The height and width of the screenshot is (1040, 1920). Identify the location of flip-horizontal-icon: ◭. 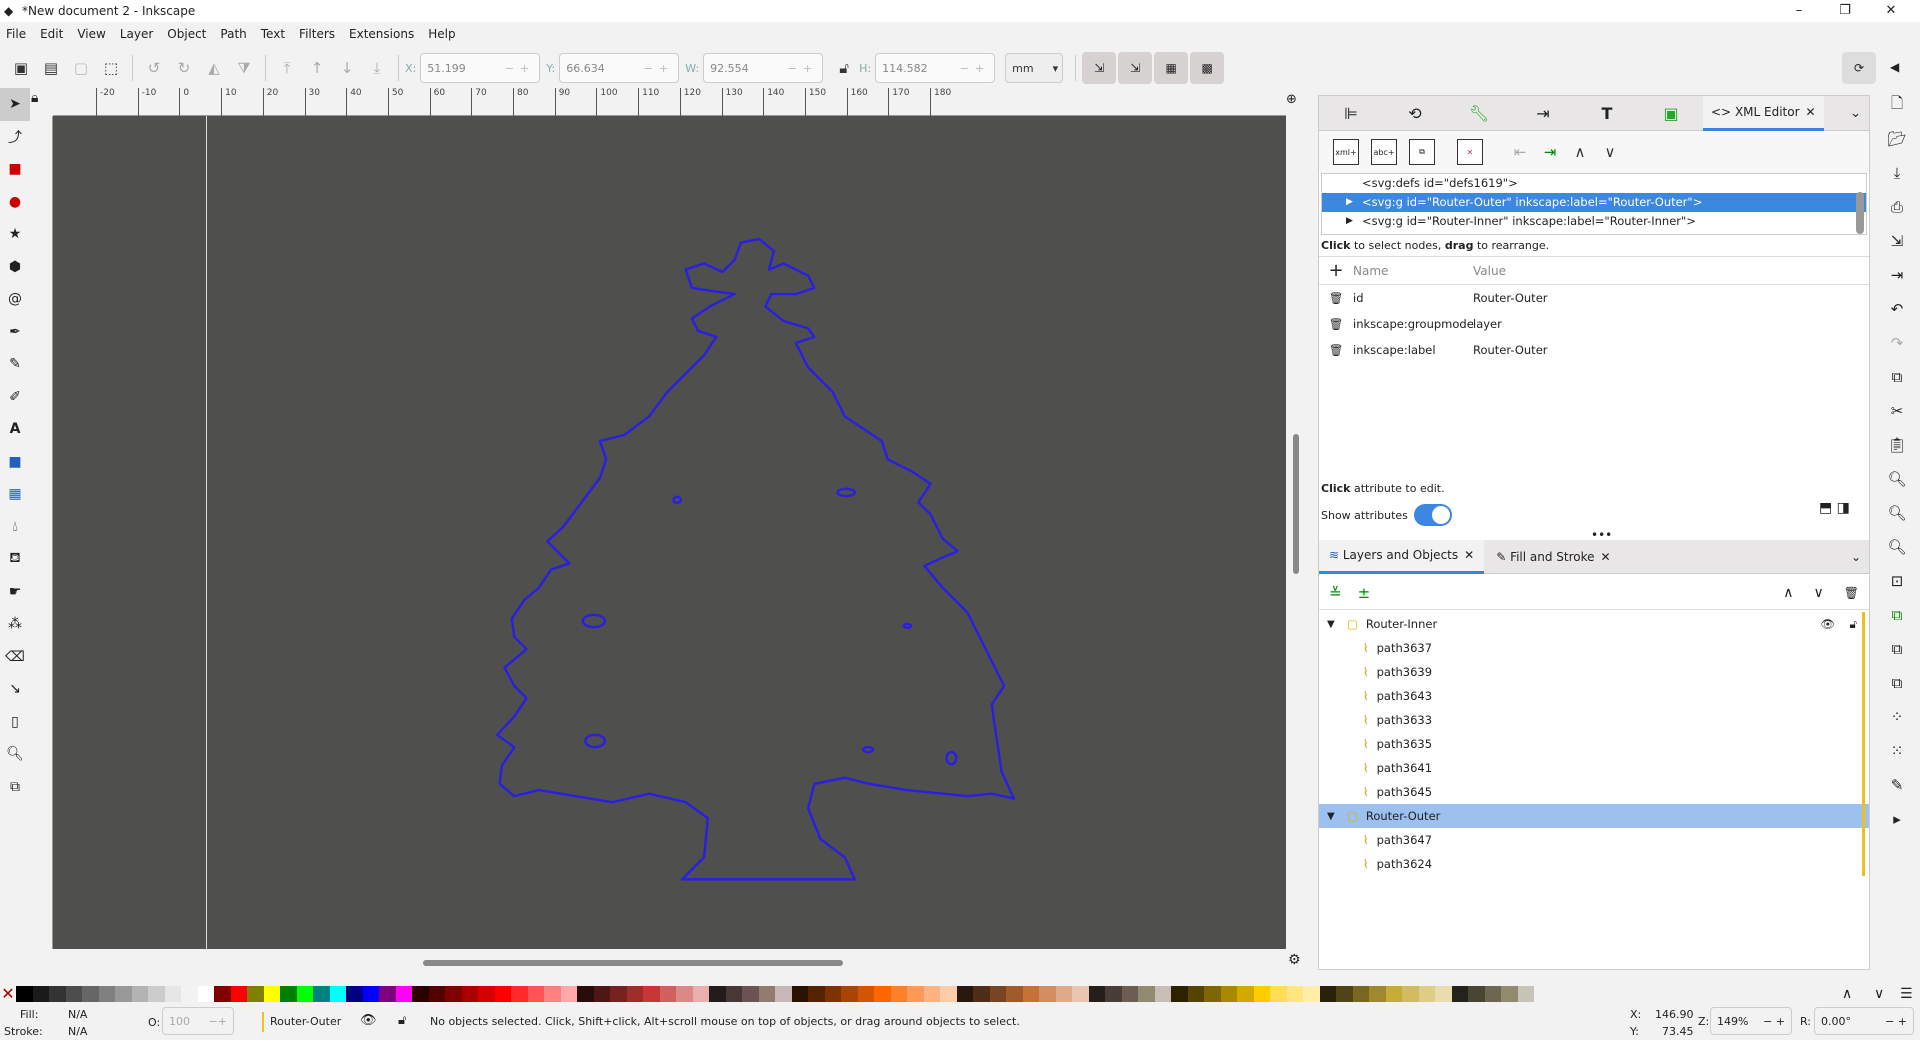
(214, 68).